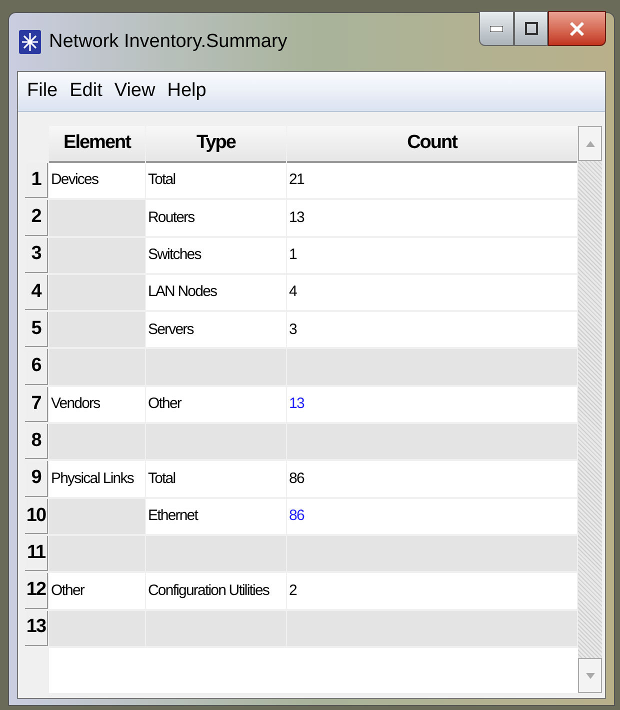  I want to click on menu-item: View, so click(134, 91).